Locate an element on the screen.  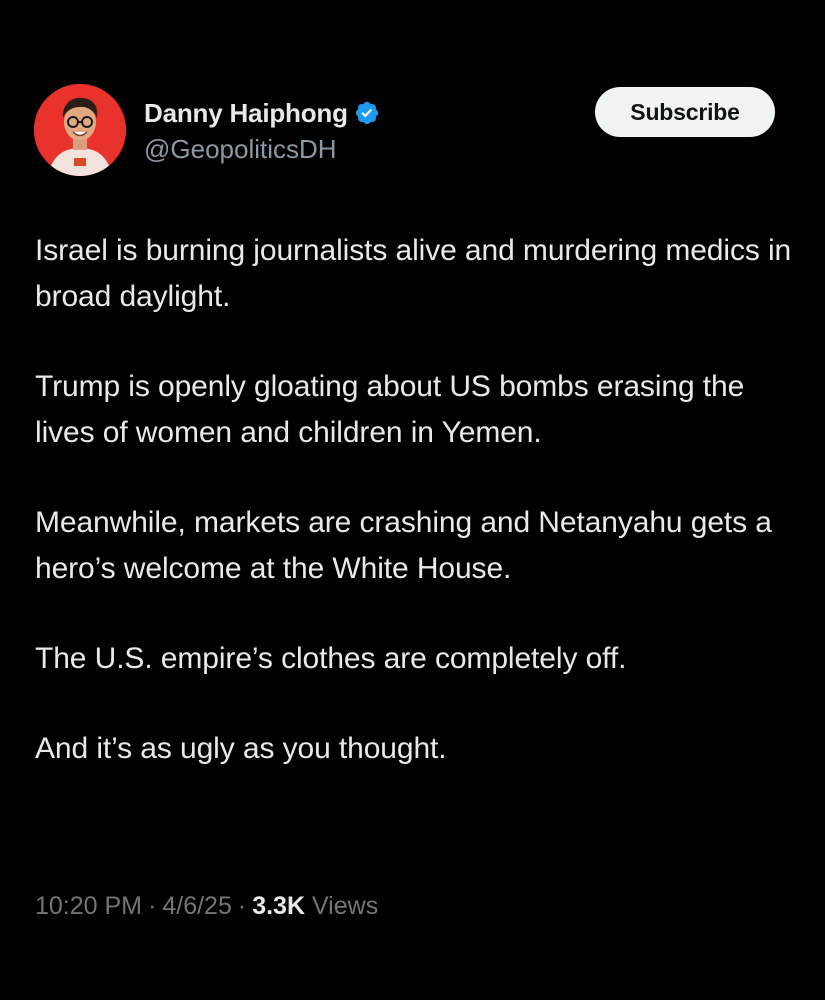
verified-badge-icon is located at coordinates (367, 113).